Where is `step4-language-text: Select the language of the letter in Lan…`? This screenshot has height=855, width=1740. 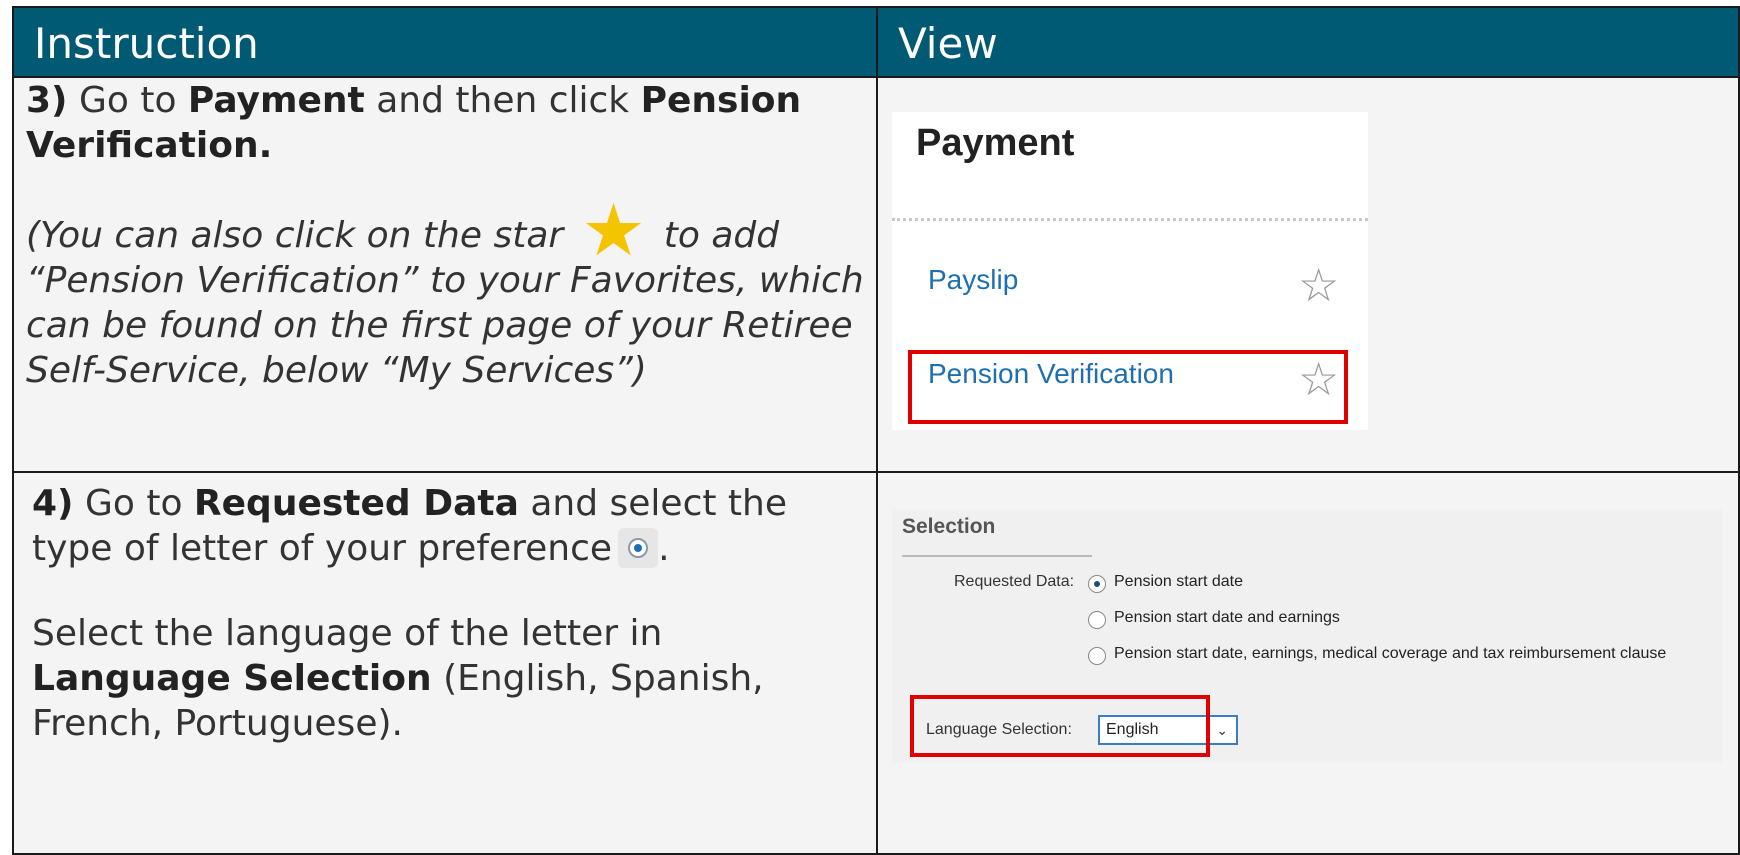
step4-language-text: Select the language of the letter in Lan… is located at coordinates (447, 678).